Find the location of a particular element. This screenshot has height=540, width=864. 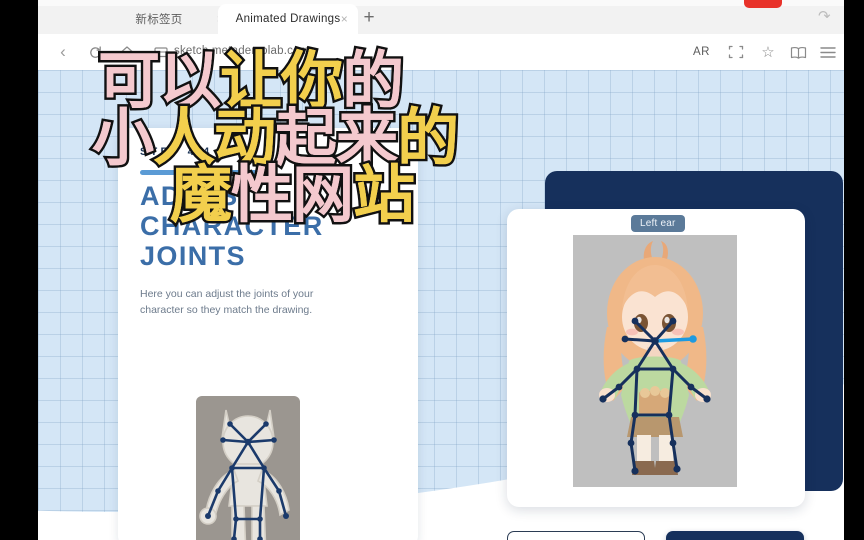

reading-list-icon is located at coordinates (798, 52).